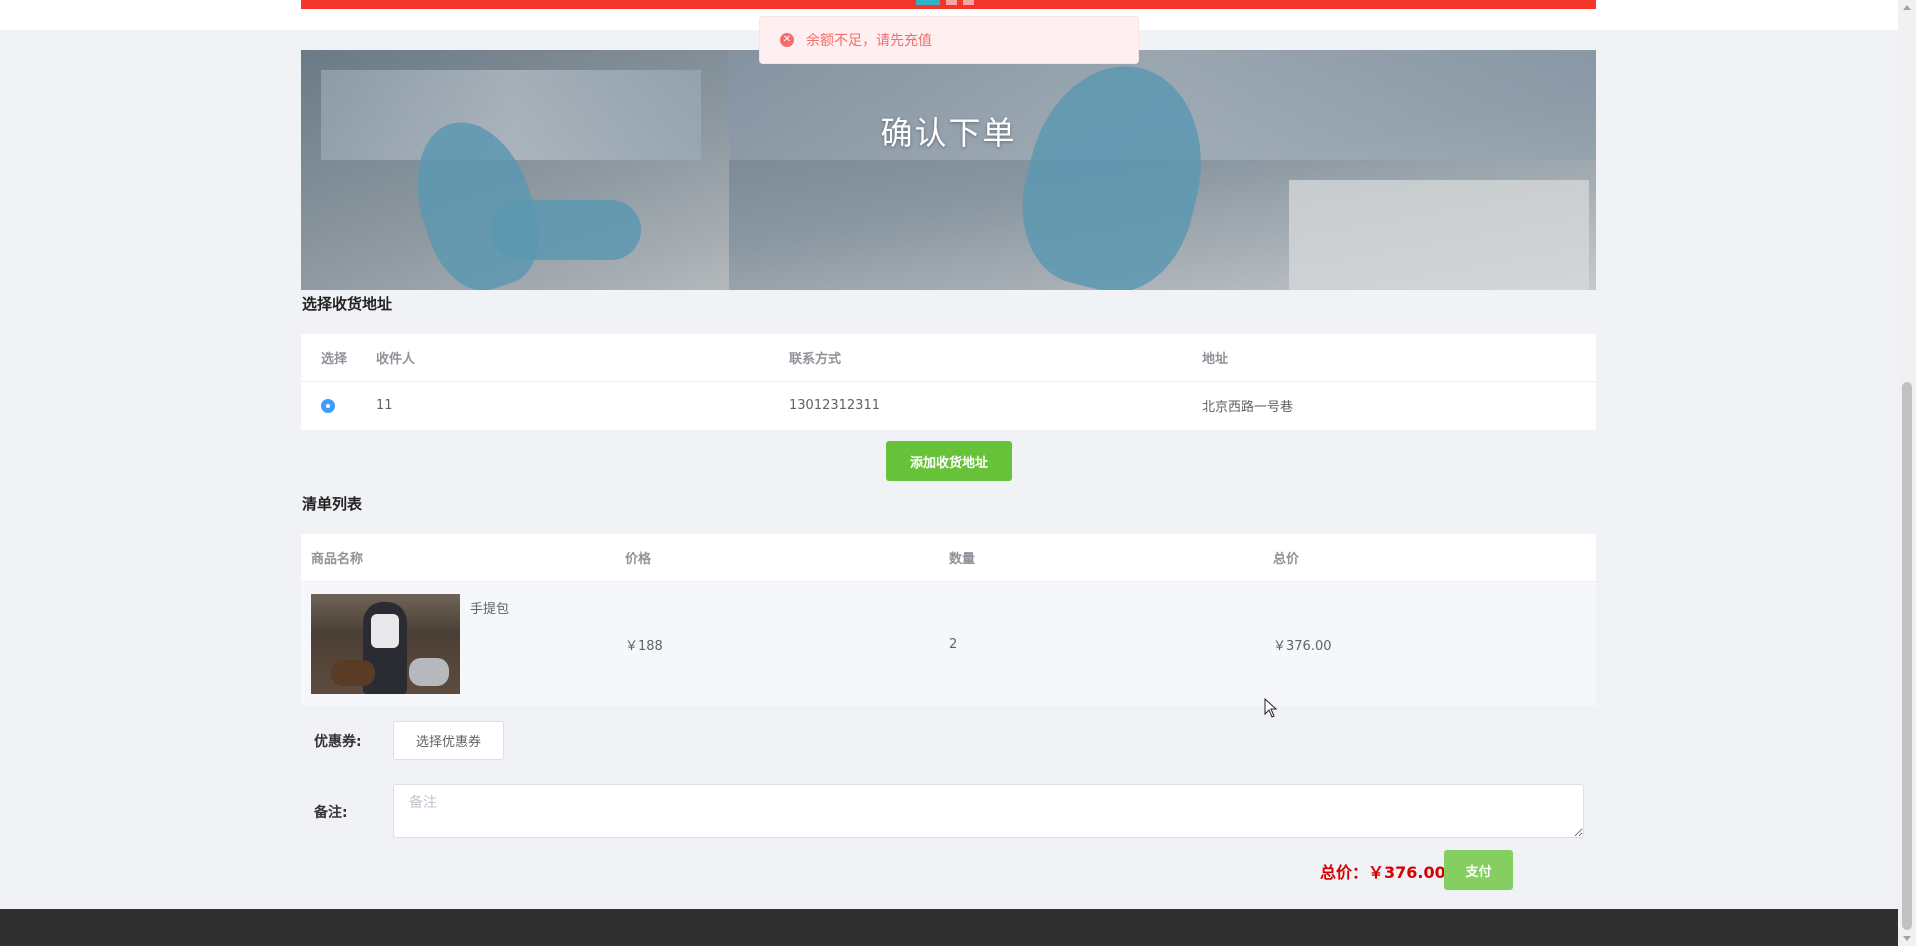 The width and height of the screenshot is (1916, 946). I want to click on phone-cell: 13012312311, so click(834, 405).